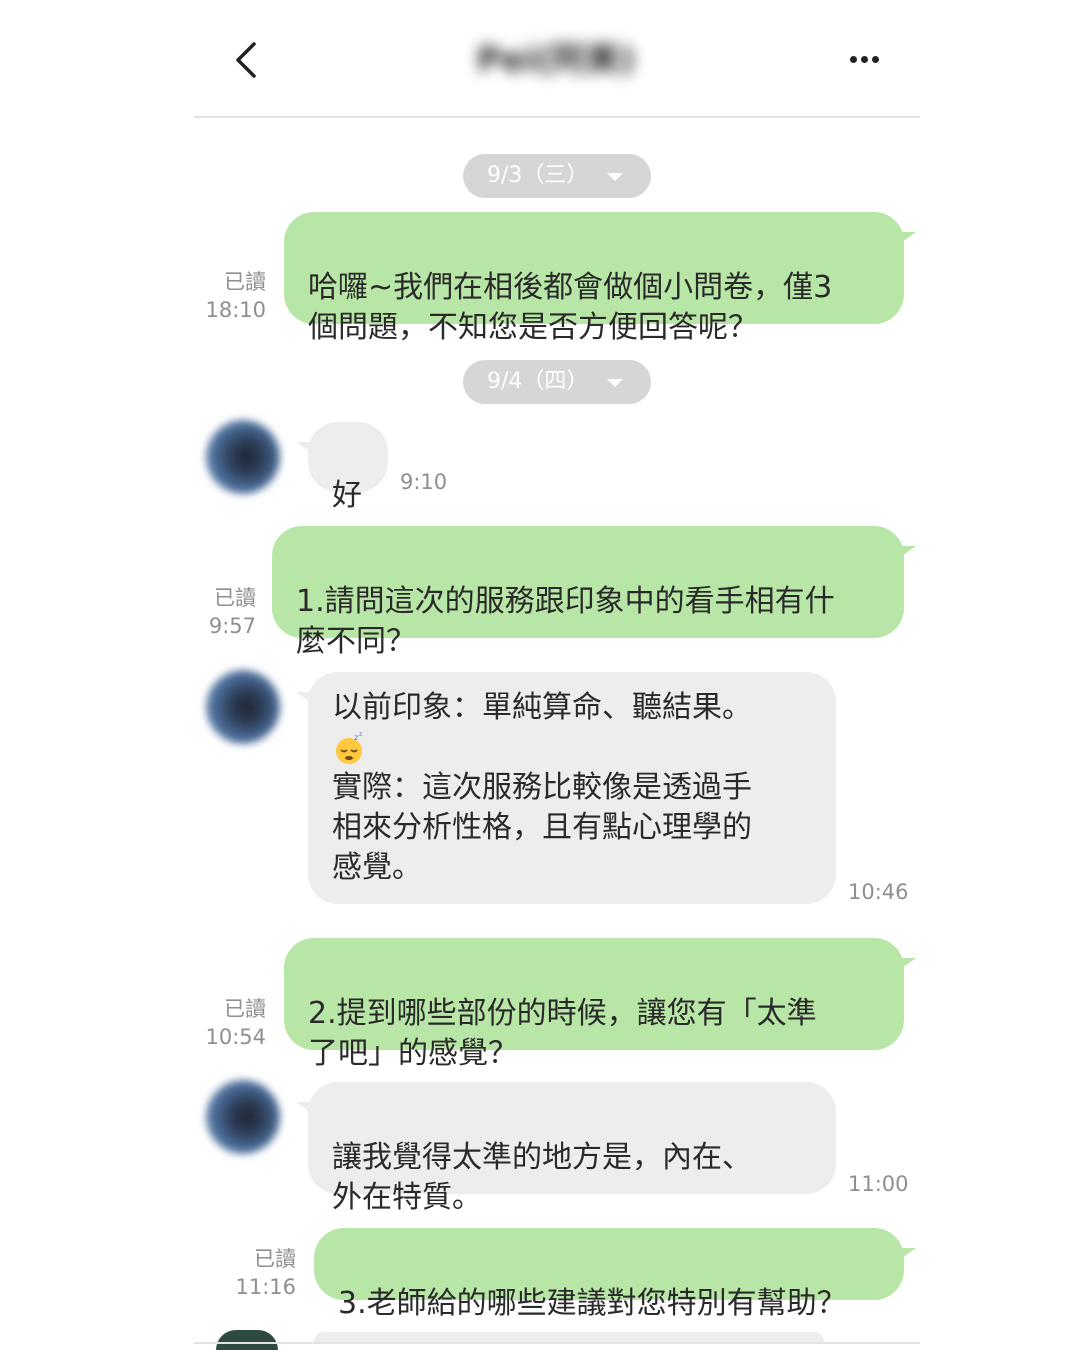 The height and width of the screenshot is (1350, 1080). Describe the element at coordinates (230, 1023) in the screenshot. I see `message-meta: 已讀 10:54` at that location.